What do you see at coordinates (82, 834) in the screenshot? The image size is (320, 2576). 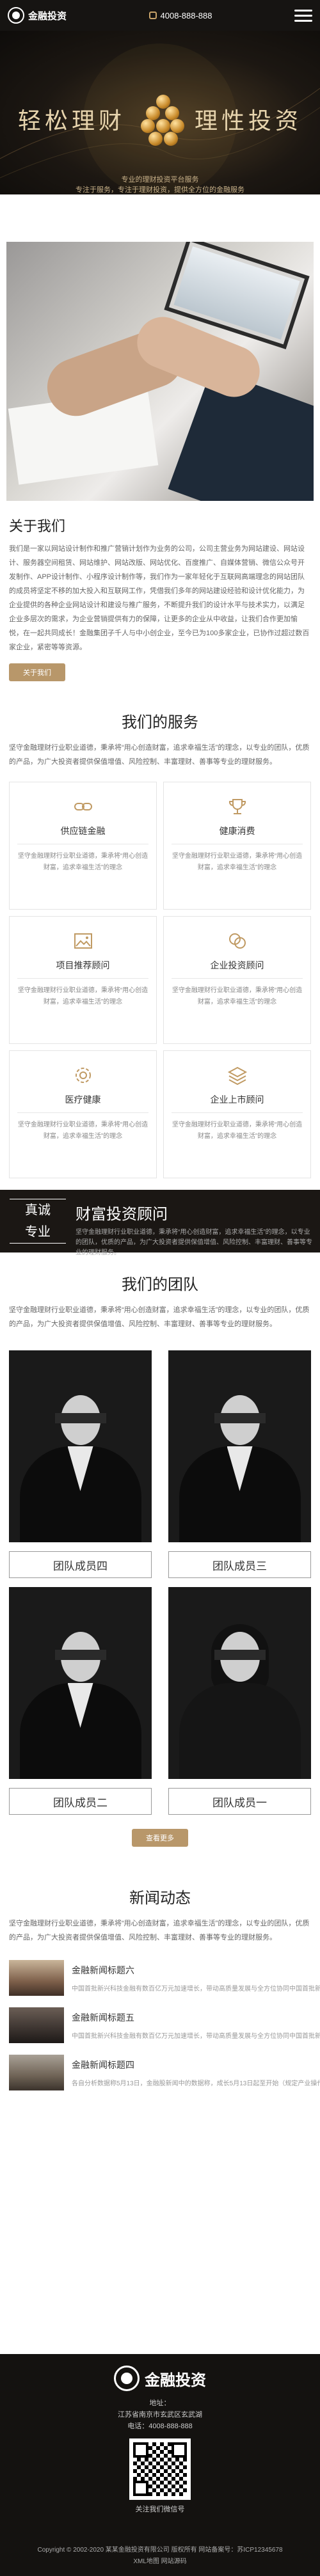 I see `service-name: 供应链金融` at bounding box center [82, 834].